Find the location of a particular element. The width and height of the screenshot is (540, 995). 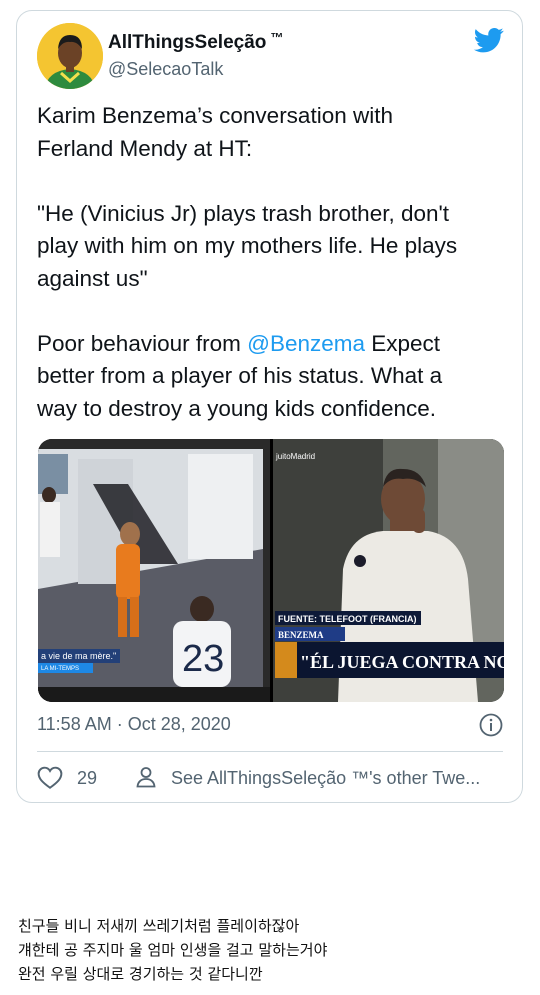

tweet-line: Ferland Mendy at HT: is located at coordinates (145, 148).